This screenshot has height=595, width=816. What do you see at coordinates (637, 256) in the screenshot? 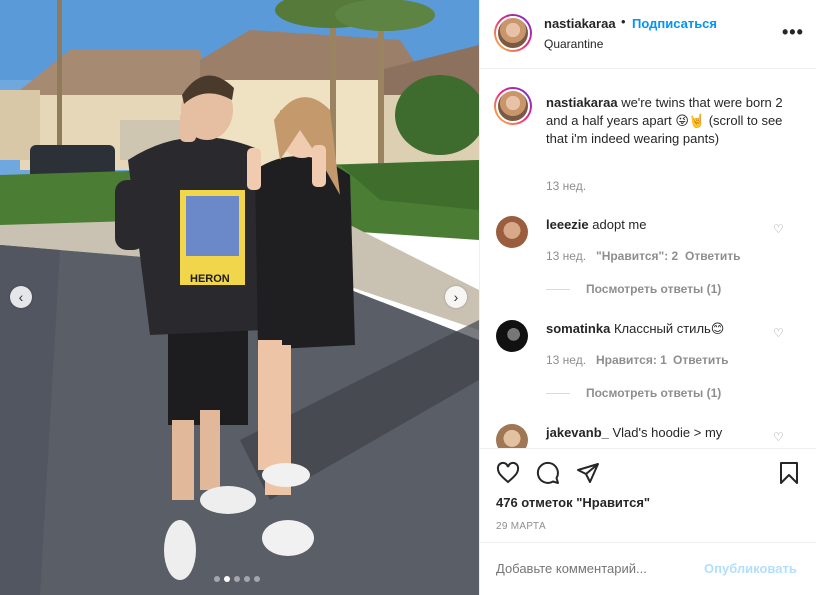
I see `comment-likes: "Нравится": 2` at bounding box center [637, 256].